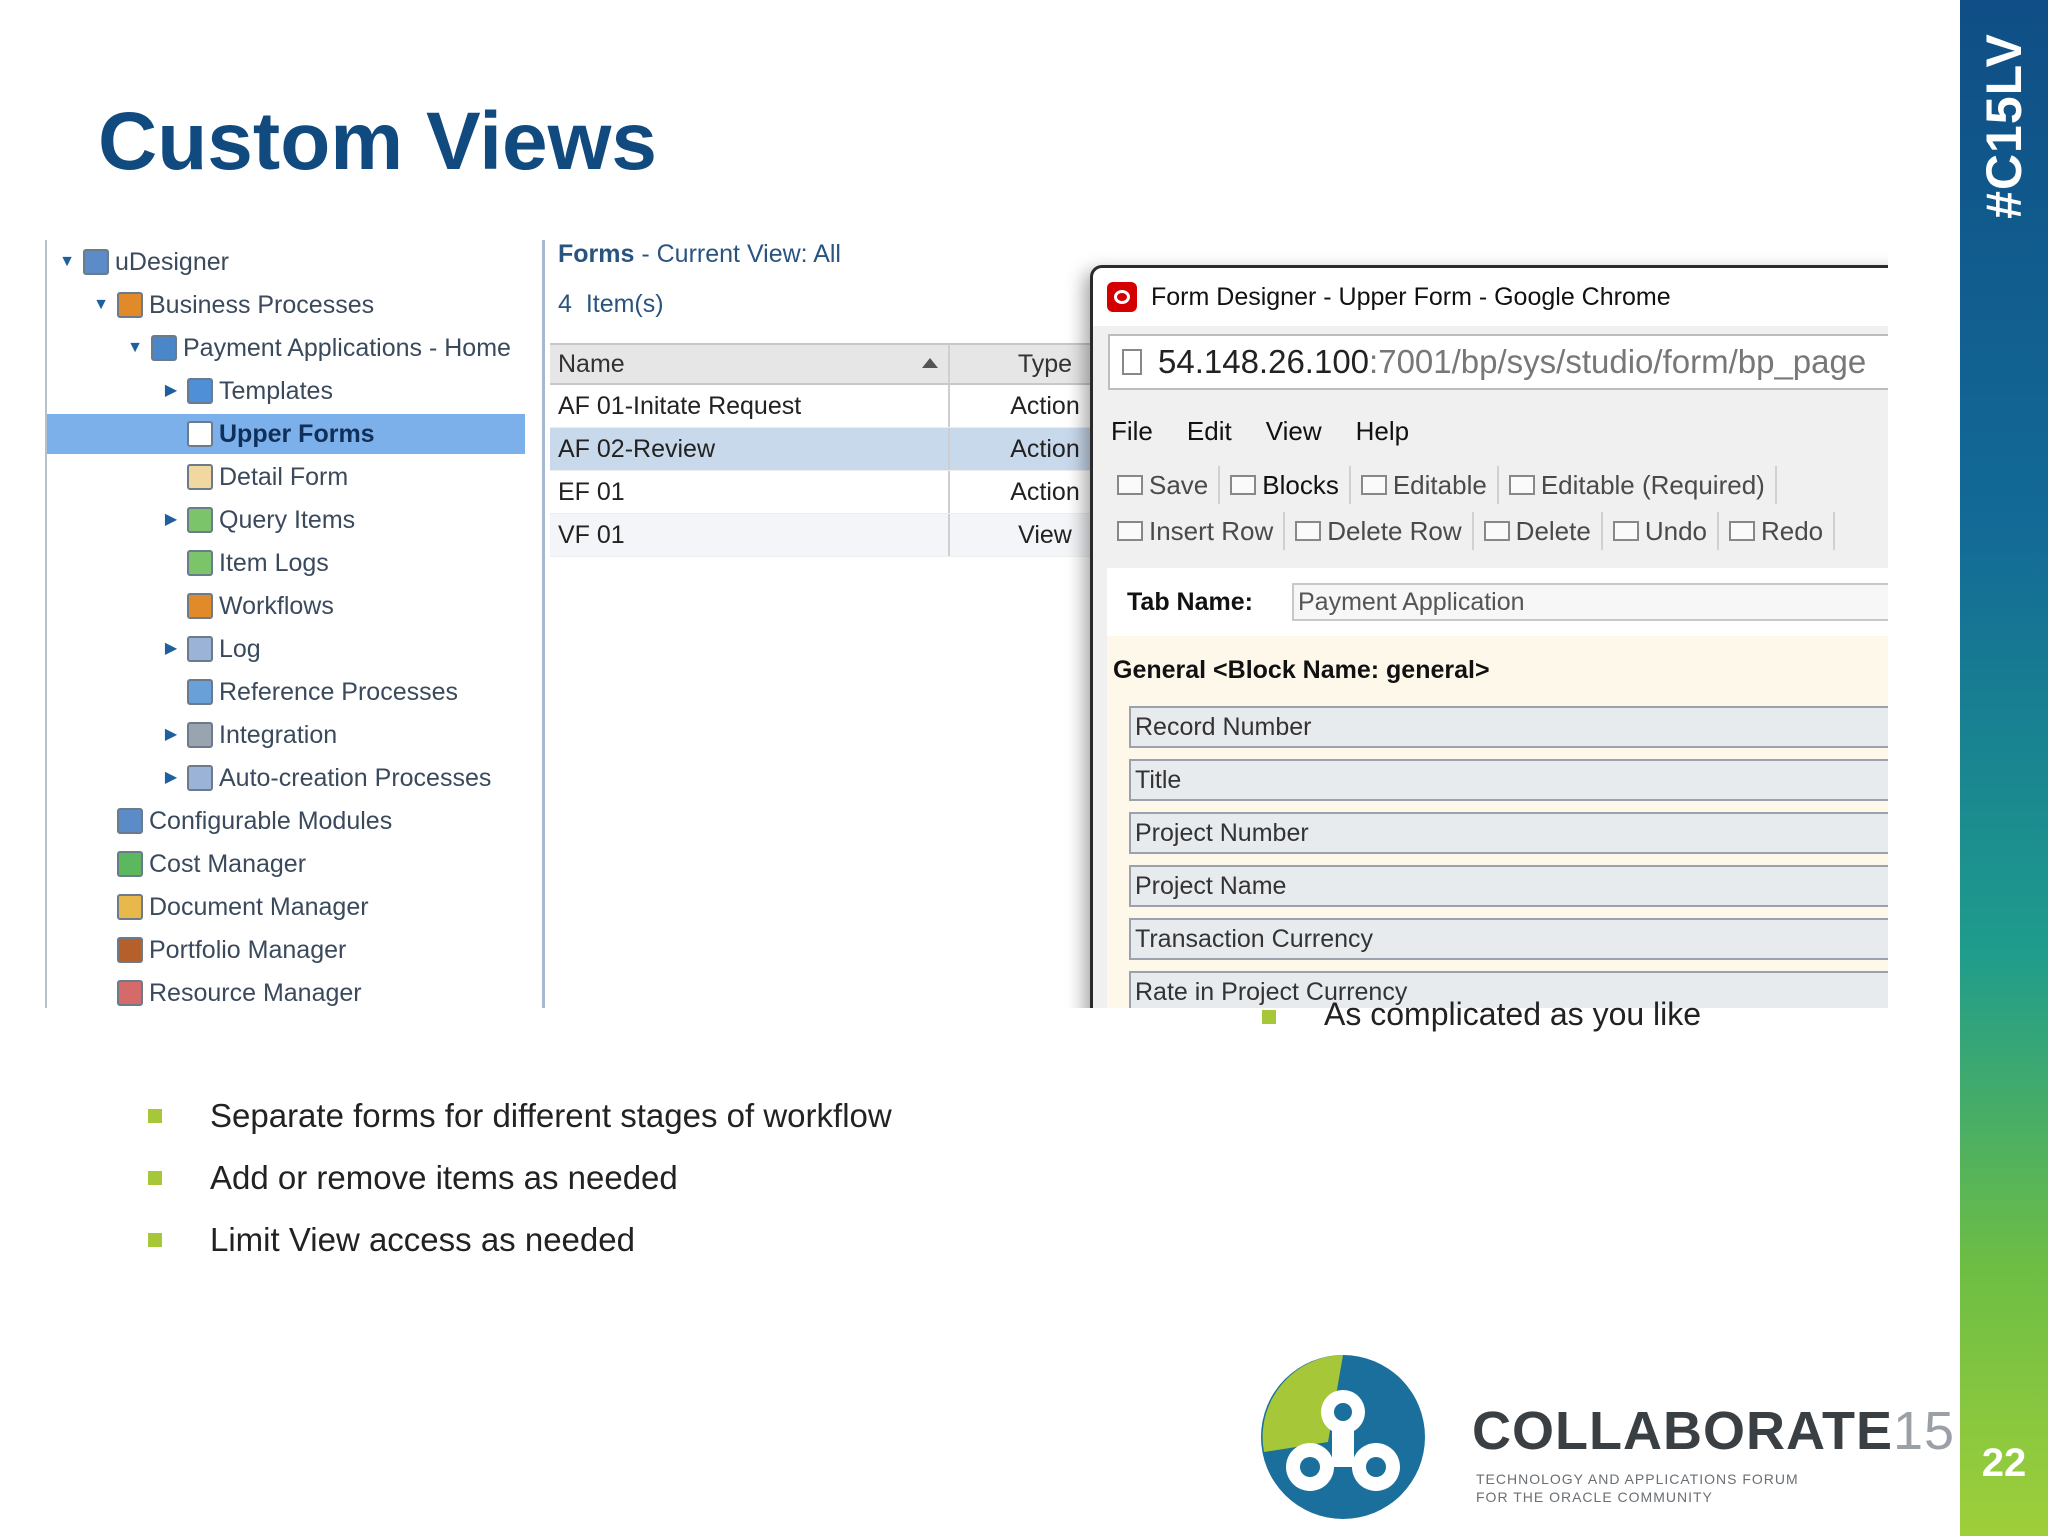  I want to click on cell-name: AF 01-Initate Request, so click(750, 406).